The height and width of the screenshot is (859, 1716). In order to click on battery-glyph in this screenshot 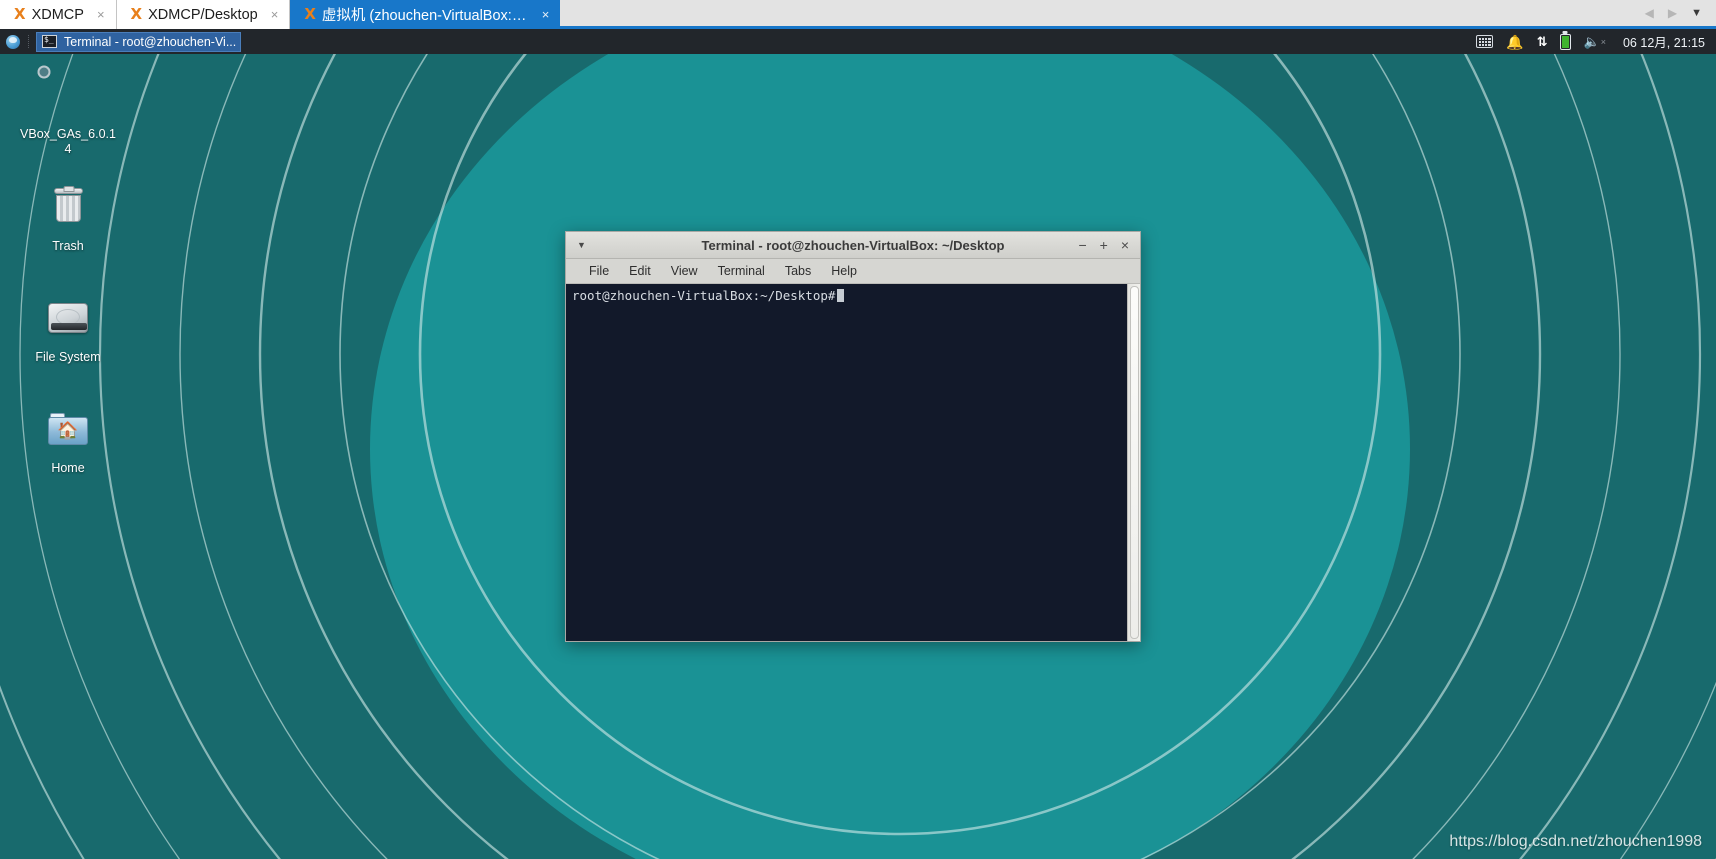, I will do `click(1565, 41)`.